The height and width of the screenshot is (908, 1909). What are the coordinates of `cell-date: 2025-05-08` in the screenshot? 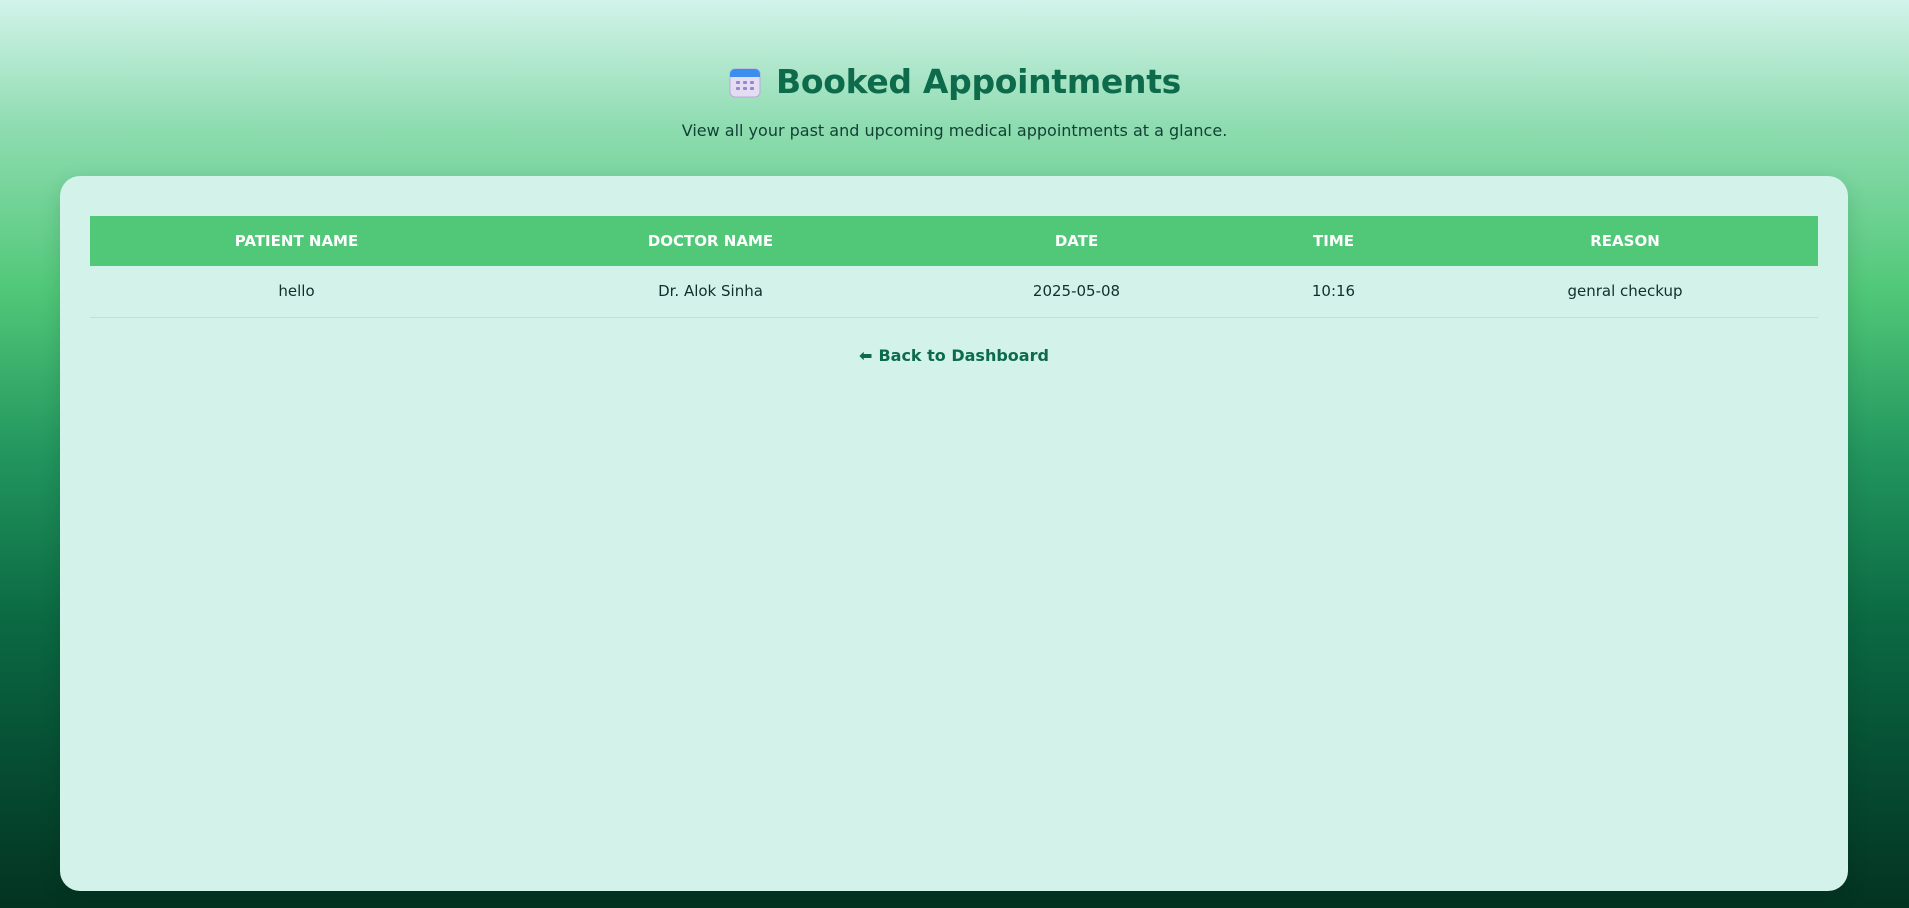 It's located at (1076, 292).